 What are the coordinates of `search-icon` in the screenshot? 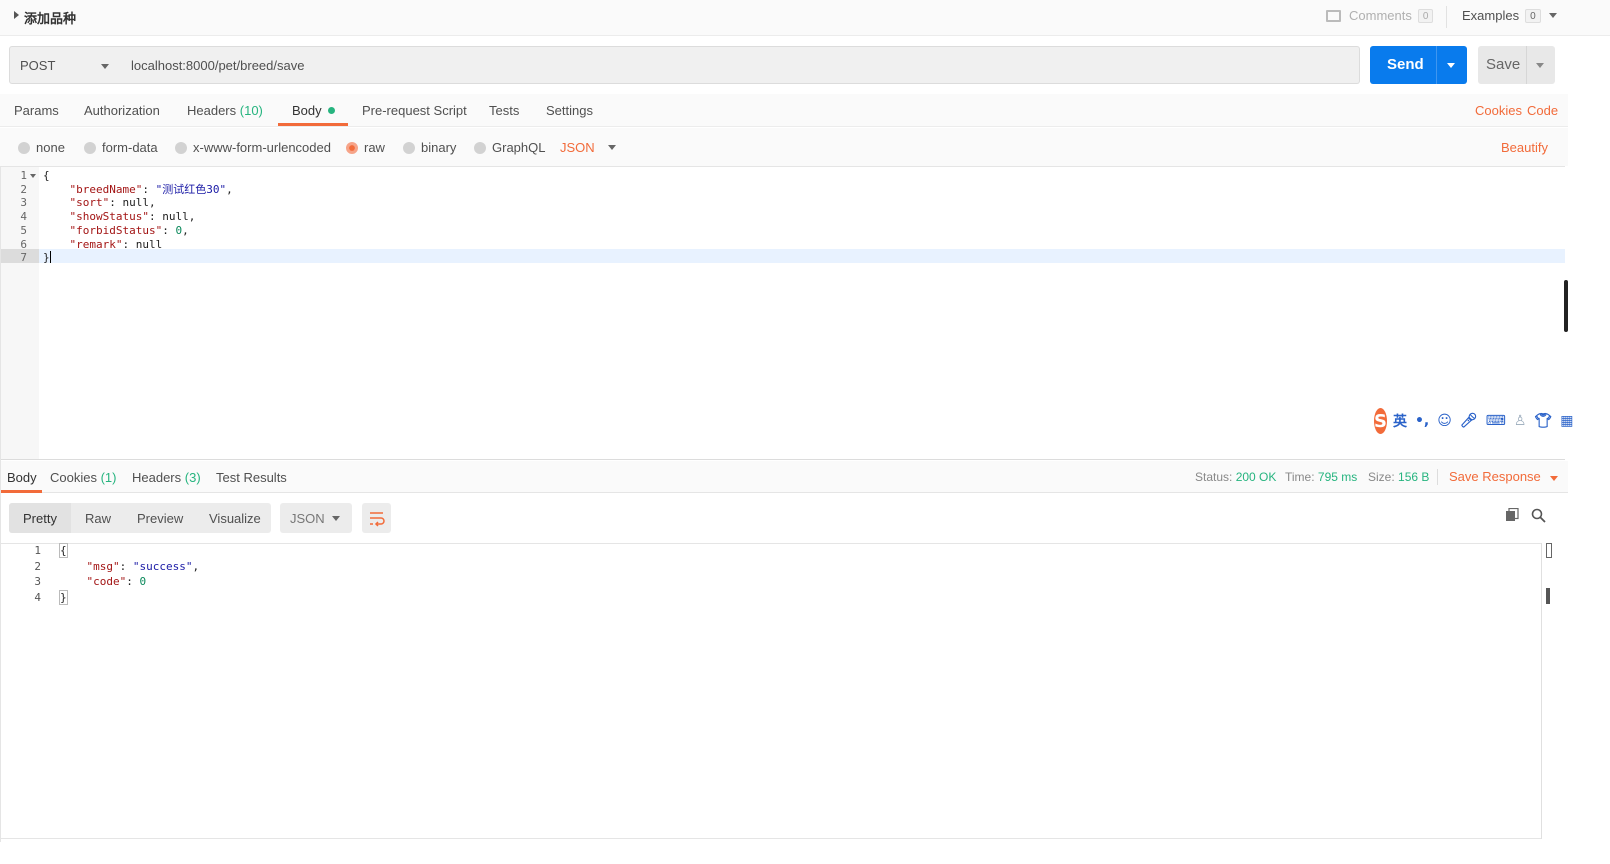 It's located at (1538, 515).